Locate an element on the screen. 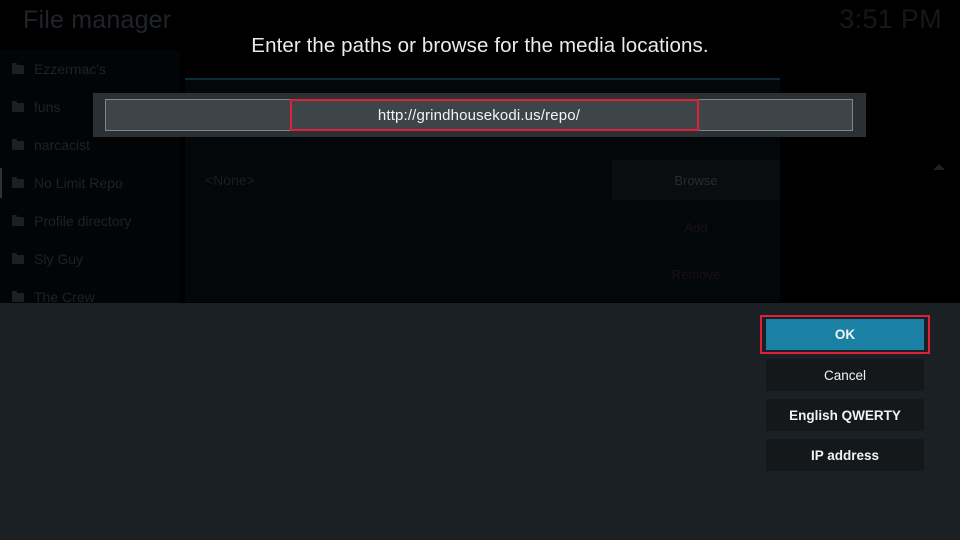 This screenshot has height=540, width=960. sidebar-item-label: Ezzermac's is located at coordinates (70, 69).